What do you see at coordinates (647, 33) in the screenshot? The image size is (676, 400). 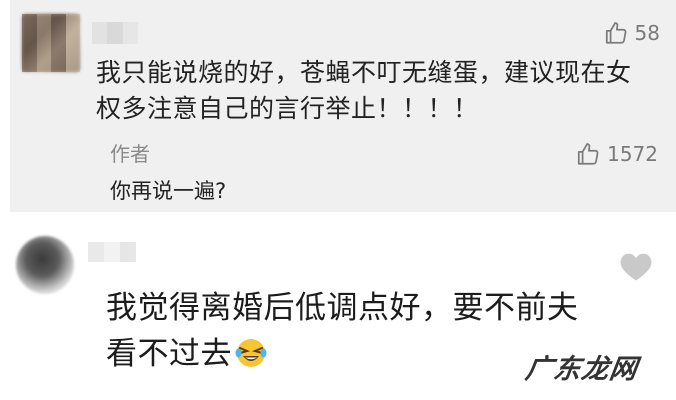 I see `like-count: 58` at bounding box center [647, 33].